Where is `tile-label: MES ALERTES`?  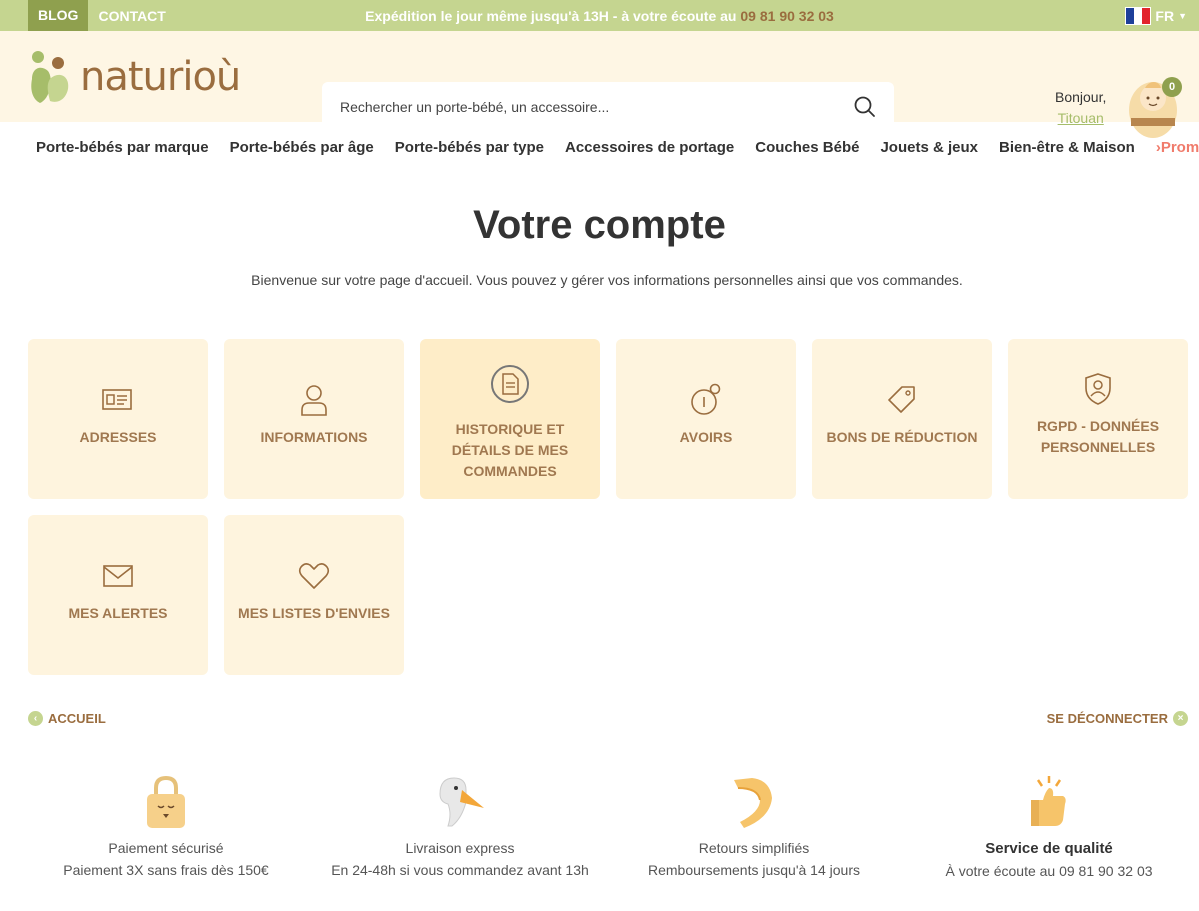 tile-label: MES ALERTES is located at coordinates (118, 613).